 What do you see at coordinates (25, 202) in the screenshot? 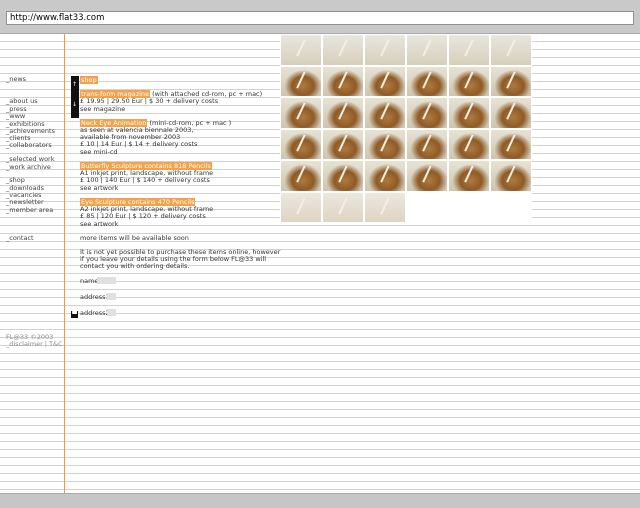
I see `nav-newsletter: _newsletter` at bounding box center [25, 202].